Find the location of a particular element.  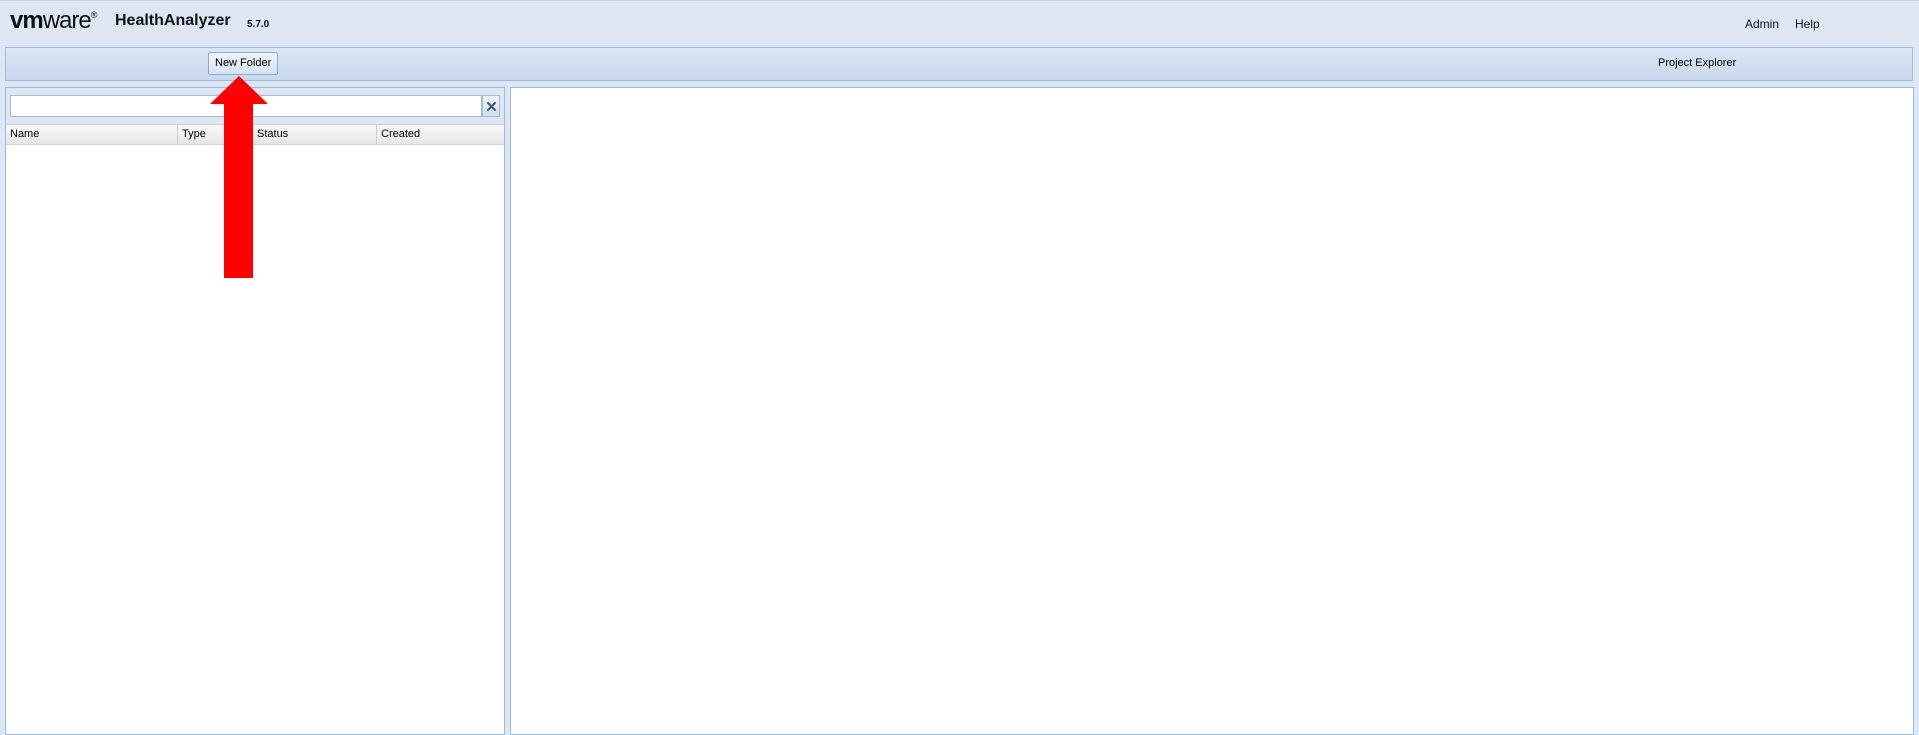

up-arrow-icon is located at coordinates (239, 177).